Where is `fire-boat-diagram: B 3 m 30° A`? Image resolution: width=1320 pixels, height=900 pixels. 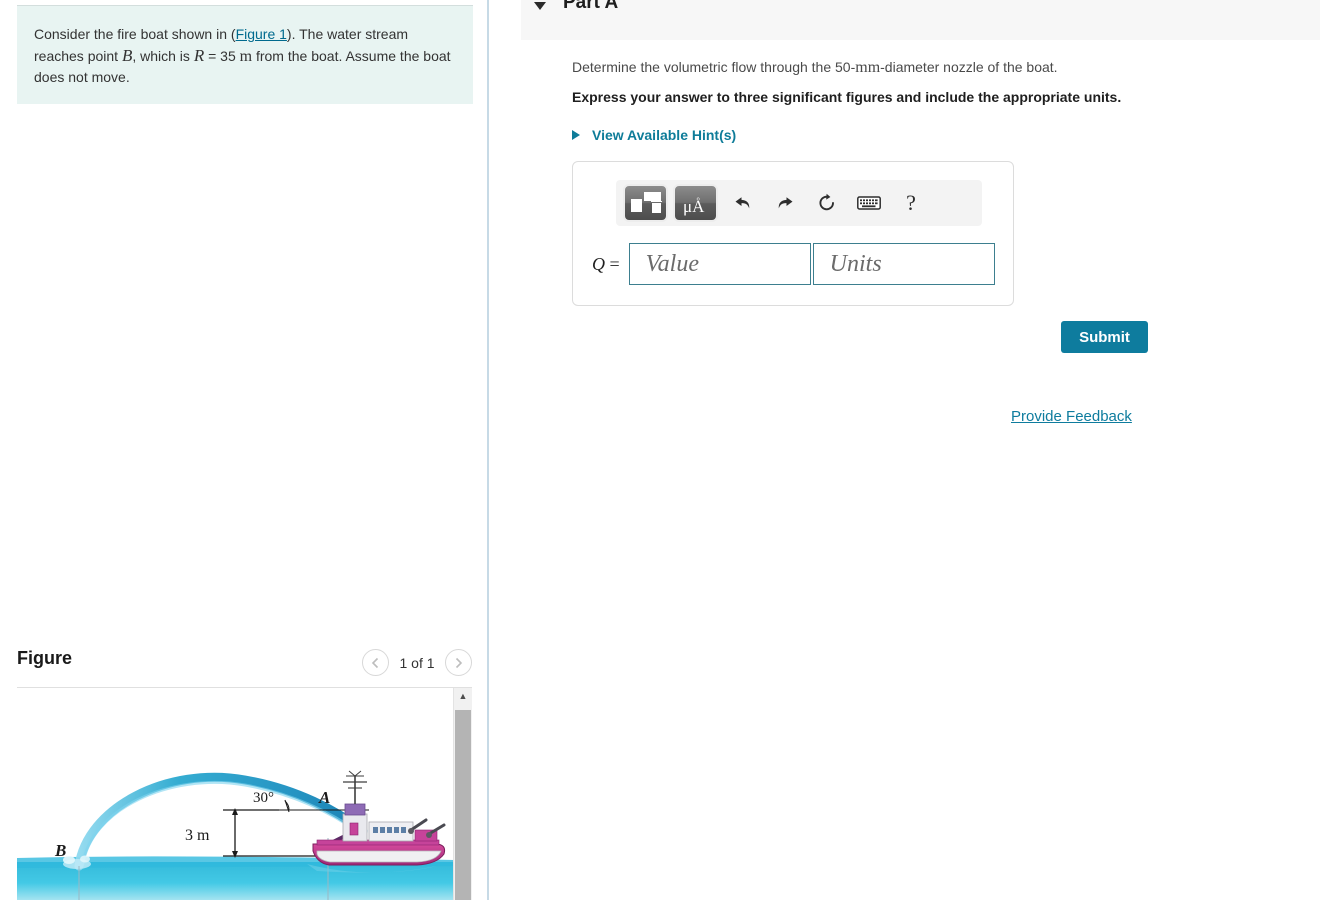
fire-boat-diagram: B 3 m 30° A is located at coordinates (235, 835).